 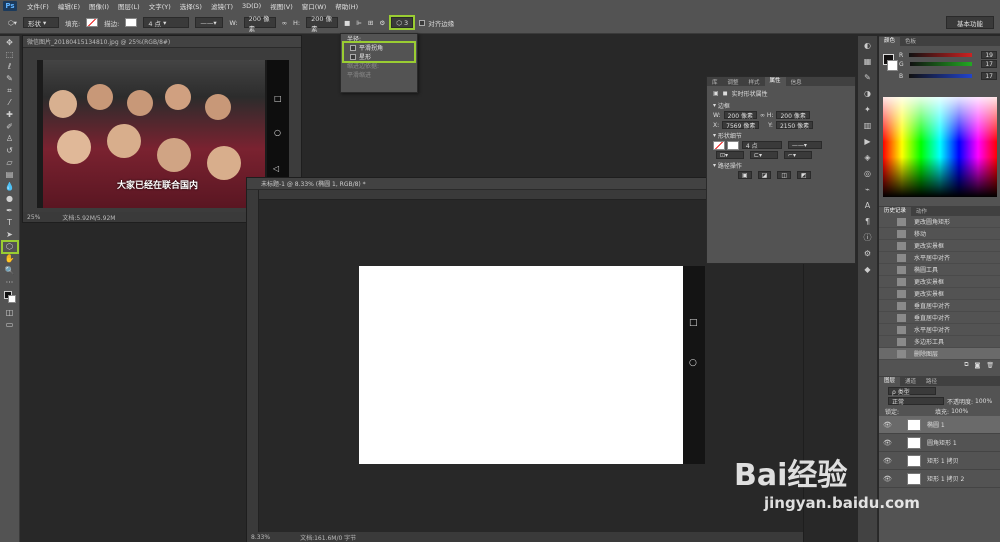 What do you see at coordinates (253, 361) in the screenshot?
I see `ruler-vertical` at bounding box center [253, 361].